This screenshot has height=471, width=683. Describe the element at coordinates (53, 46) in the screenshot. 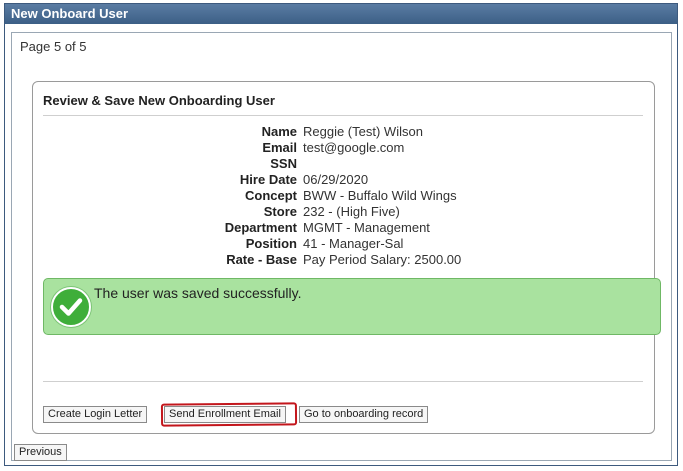

I see `page-indicator: Page 5 of 5` at that location.